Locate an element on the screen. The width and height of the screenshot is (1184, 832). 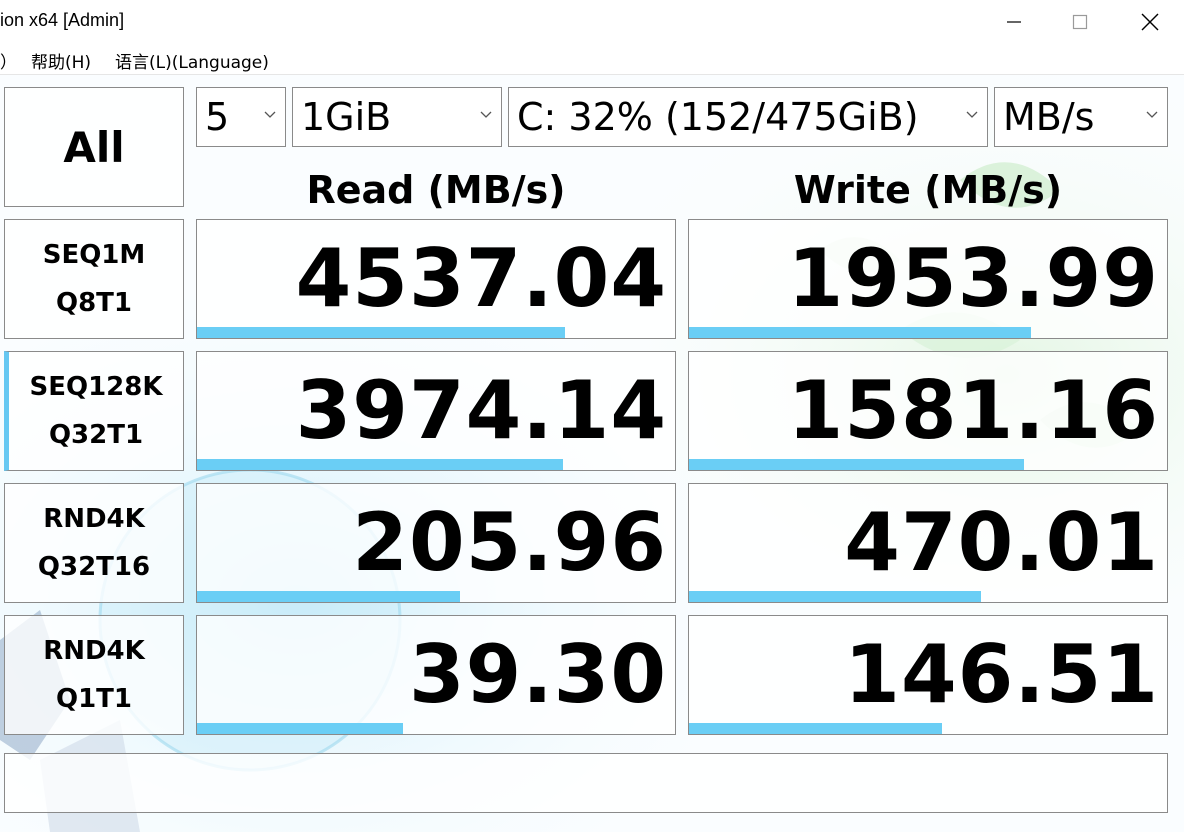
test-size-select: 1GiB is located at coordinates (397, 117).